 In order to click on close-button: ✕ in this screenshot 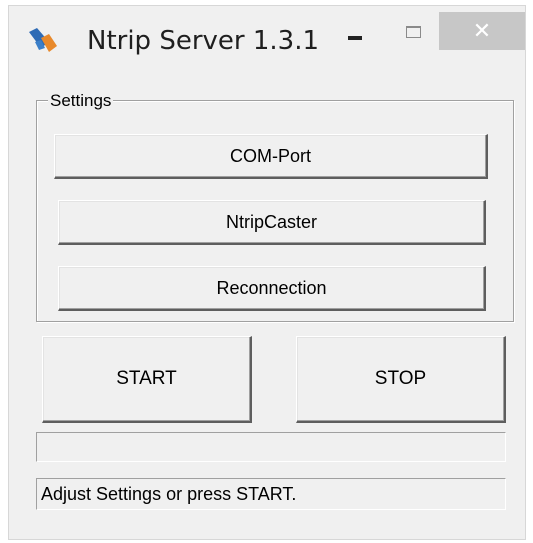, I will do `click(482, 31)`.